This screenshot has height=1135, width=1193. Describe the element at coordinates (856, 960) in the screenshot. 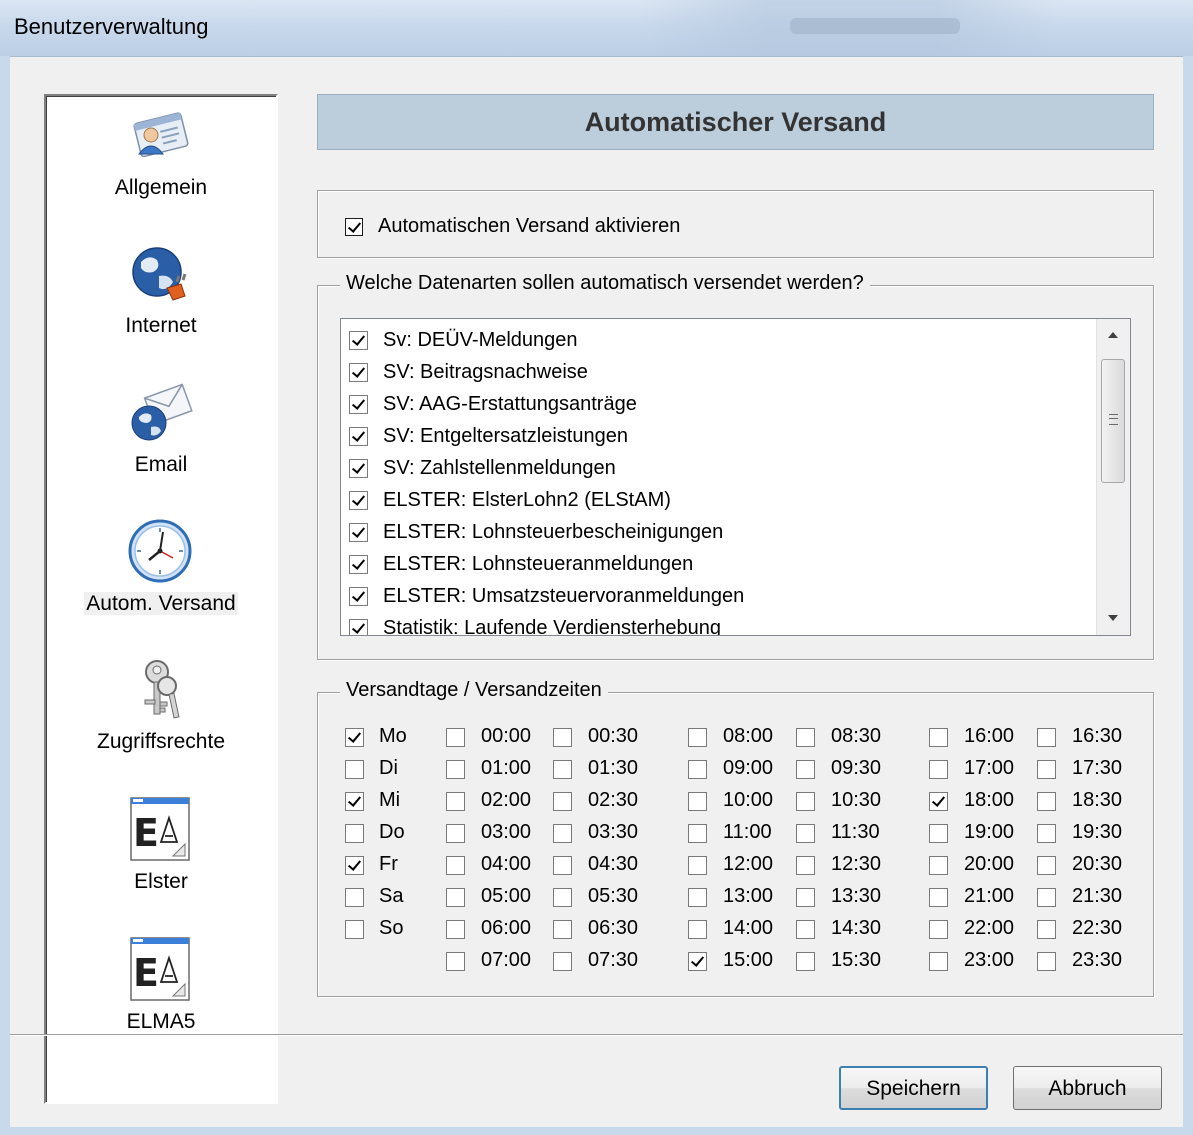

I see `time-label: 15:30` at that location.